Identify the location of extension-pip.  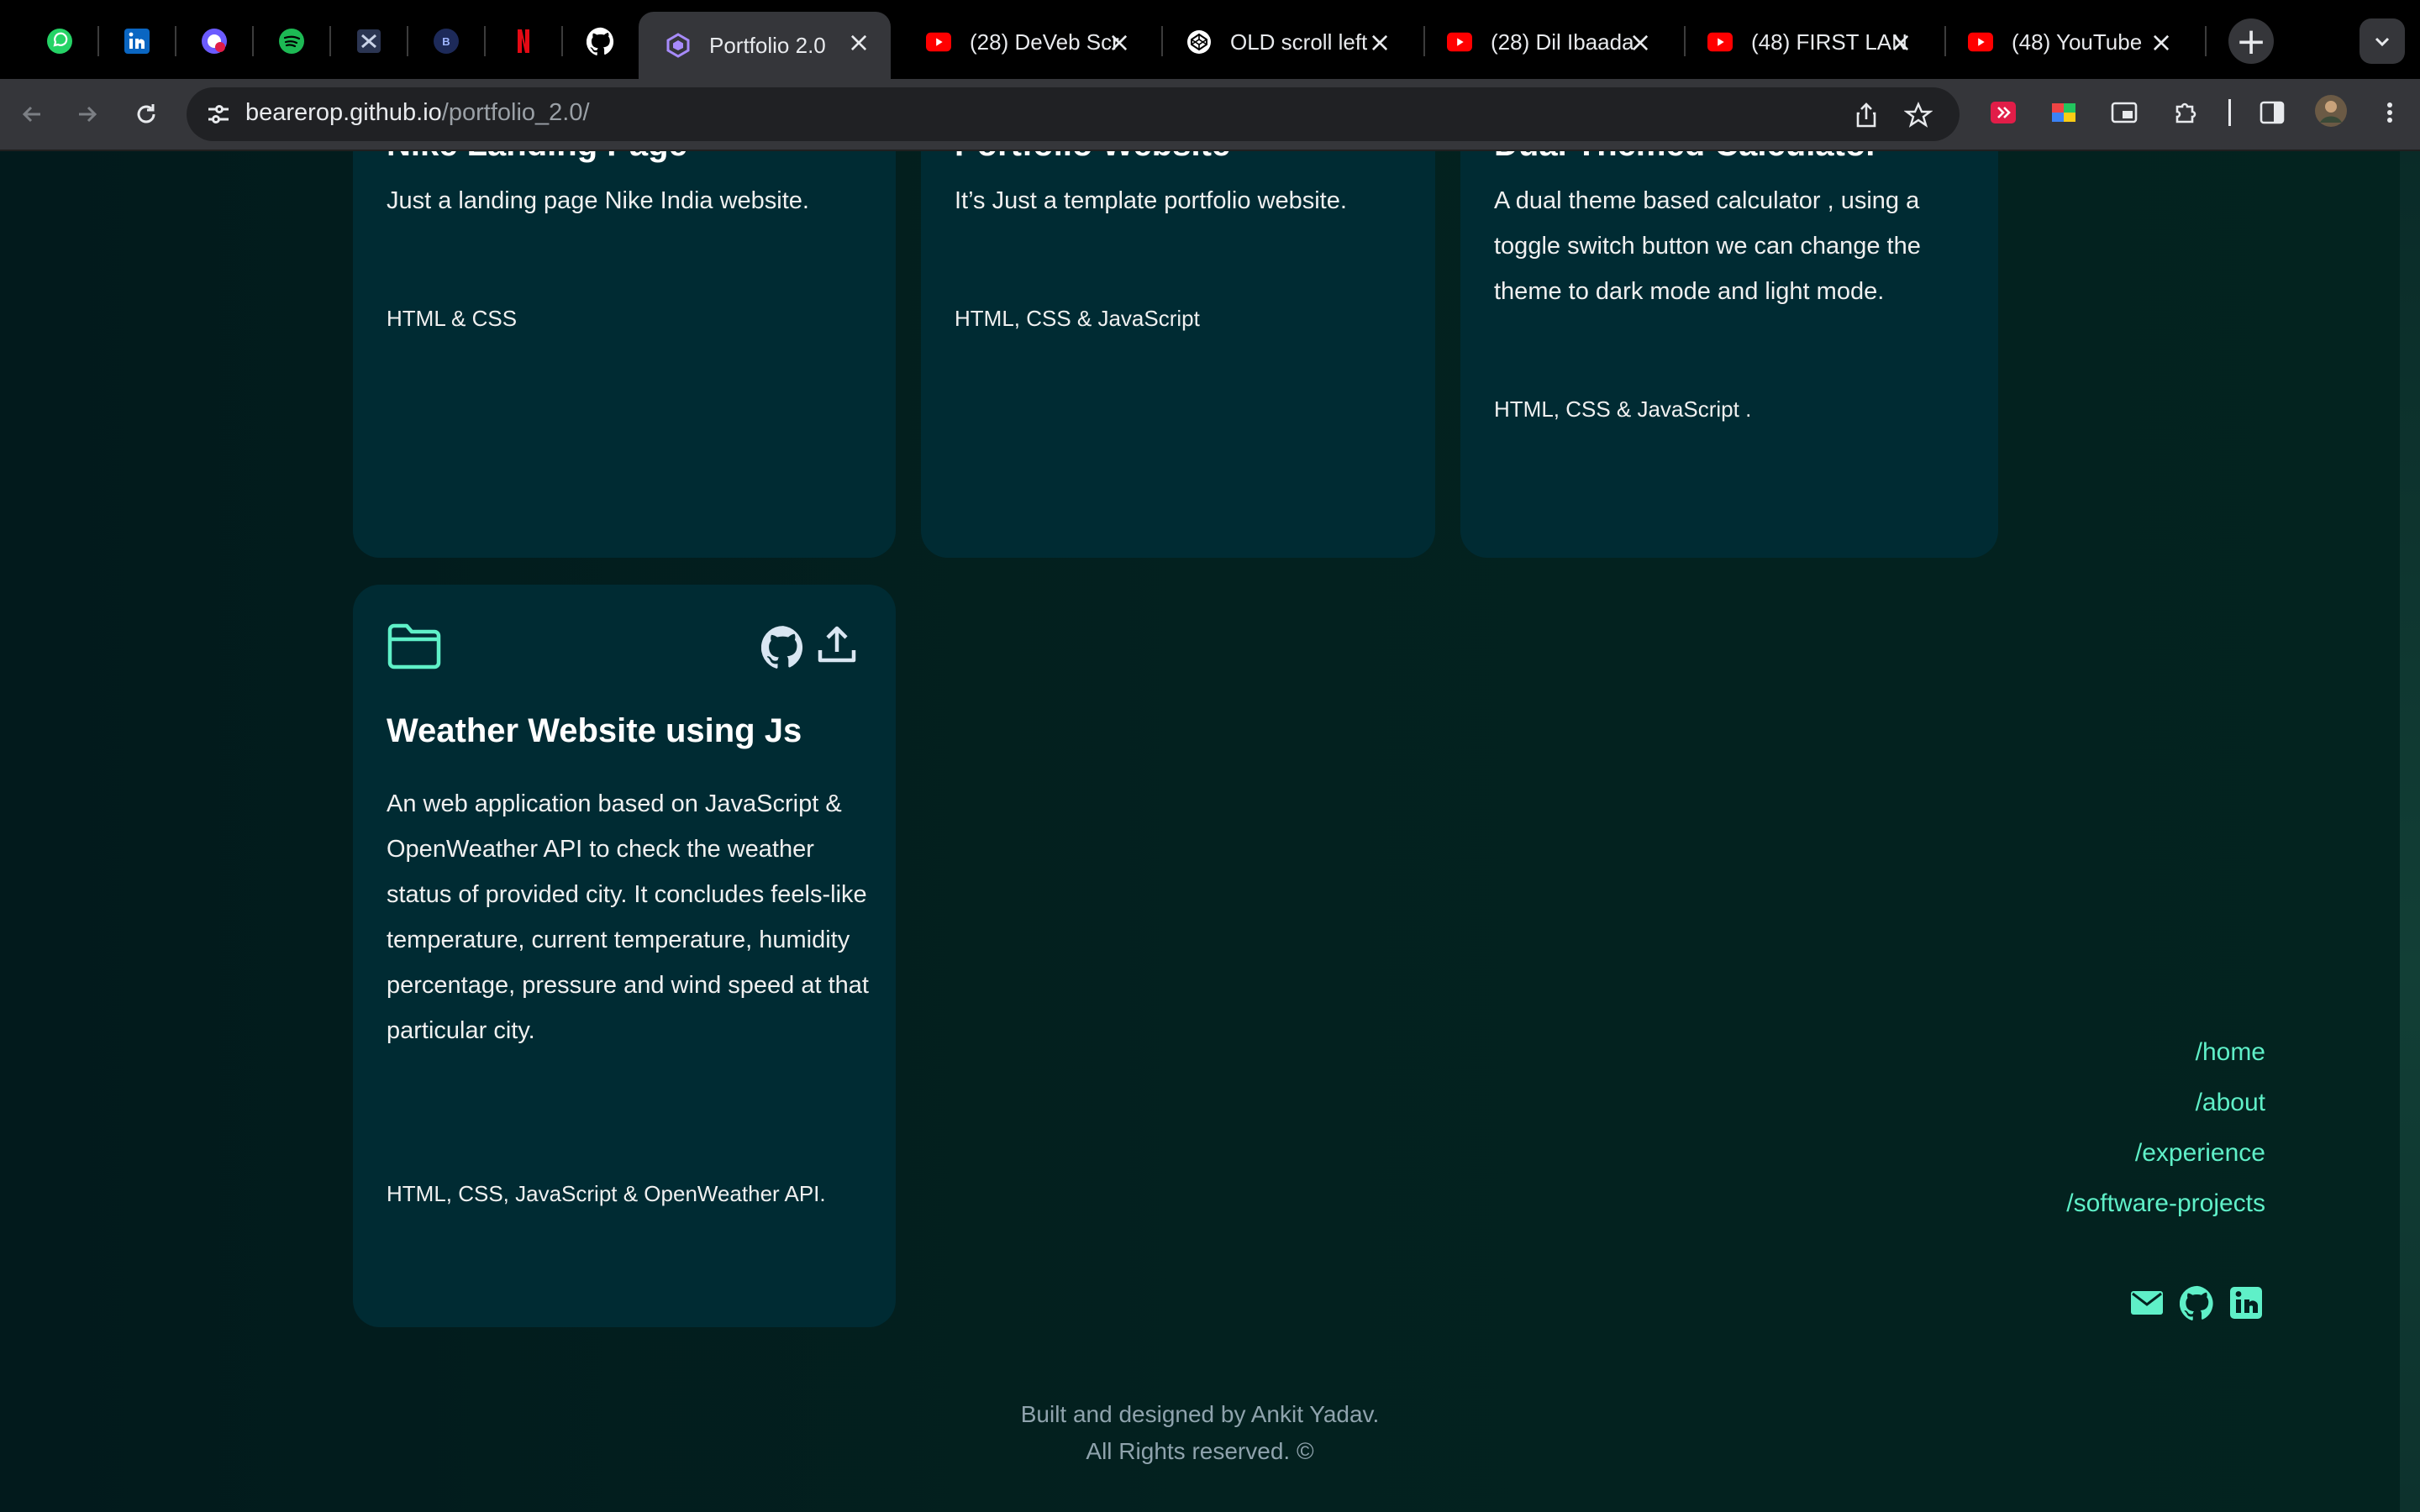
(2124, 112).